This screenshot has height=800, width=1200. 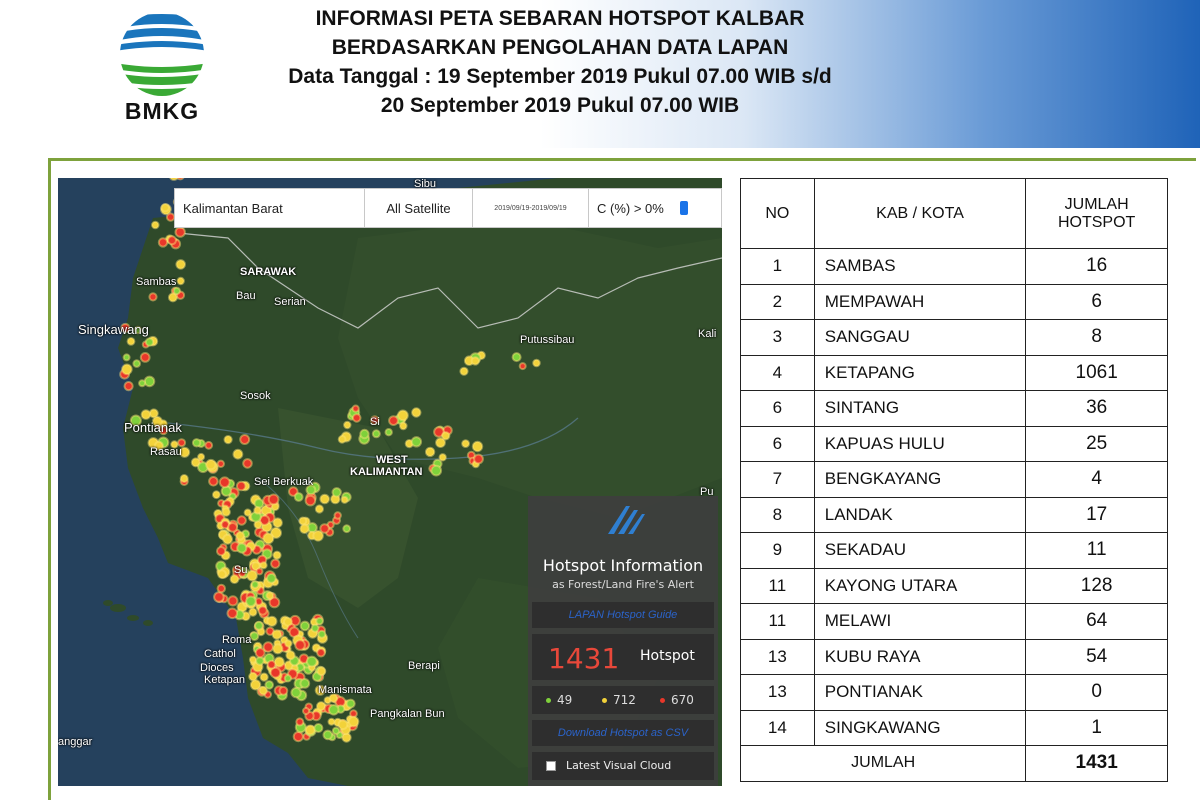 I want to click on visual-cloud-checkbox, so click(x=551, y=766).